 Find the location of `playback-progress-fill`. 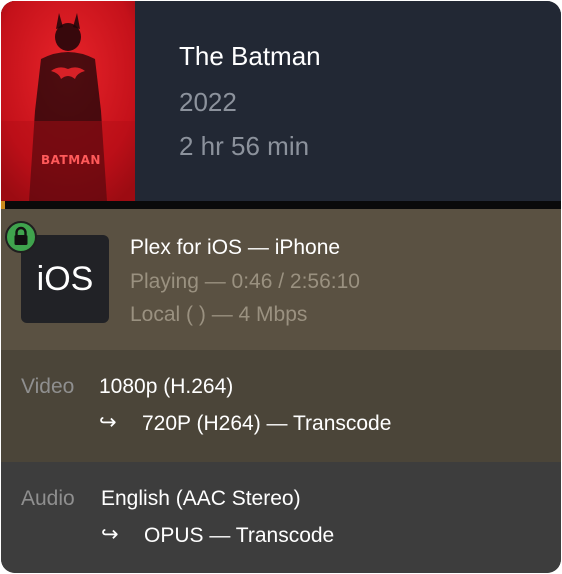

playback-progress-fill is located at coordinates (3, 205).